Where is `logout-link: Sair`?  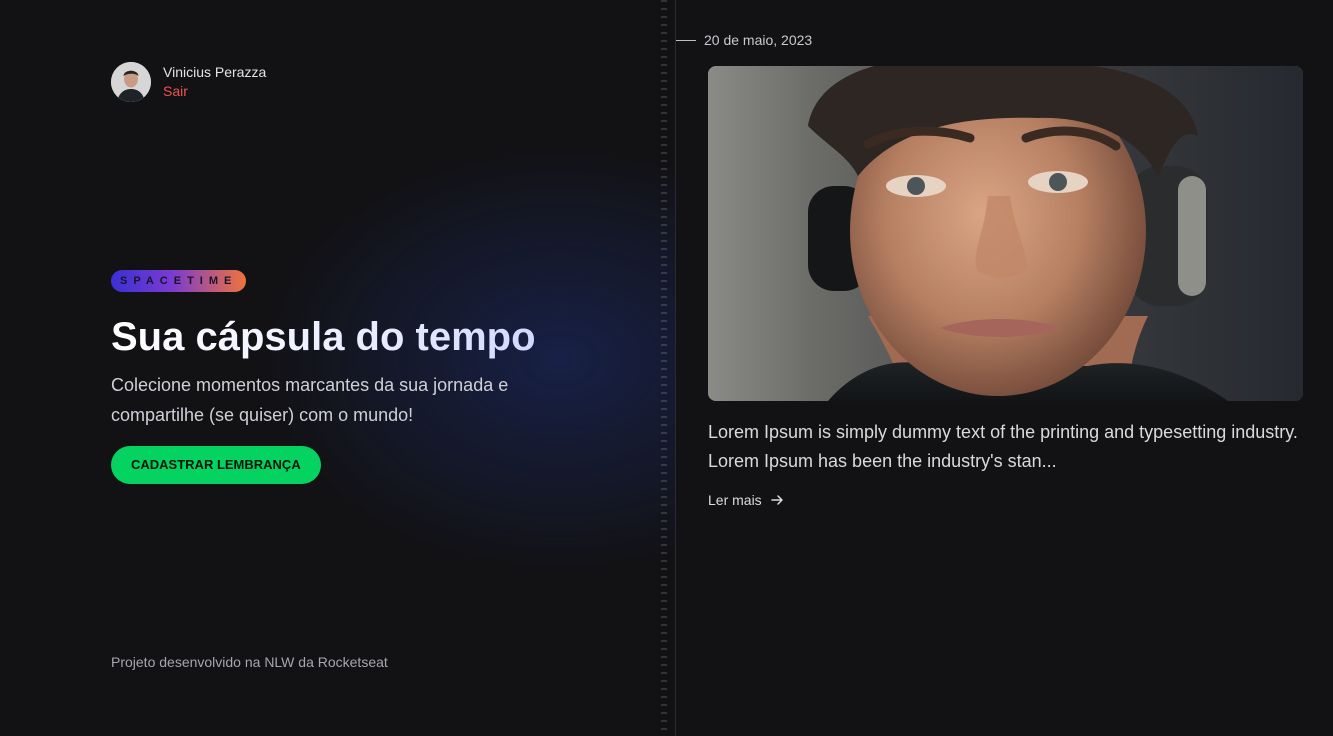 logout-link: Sair is located at coordinates (214, 91).